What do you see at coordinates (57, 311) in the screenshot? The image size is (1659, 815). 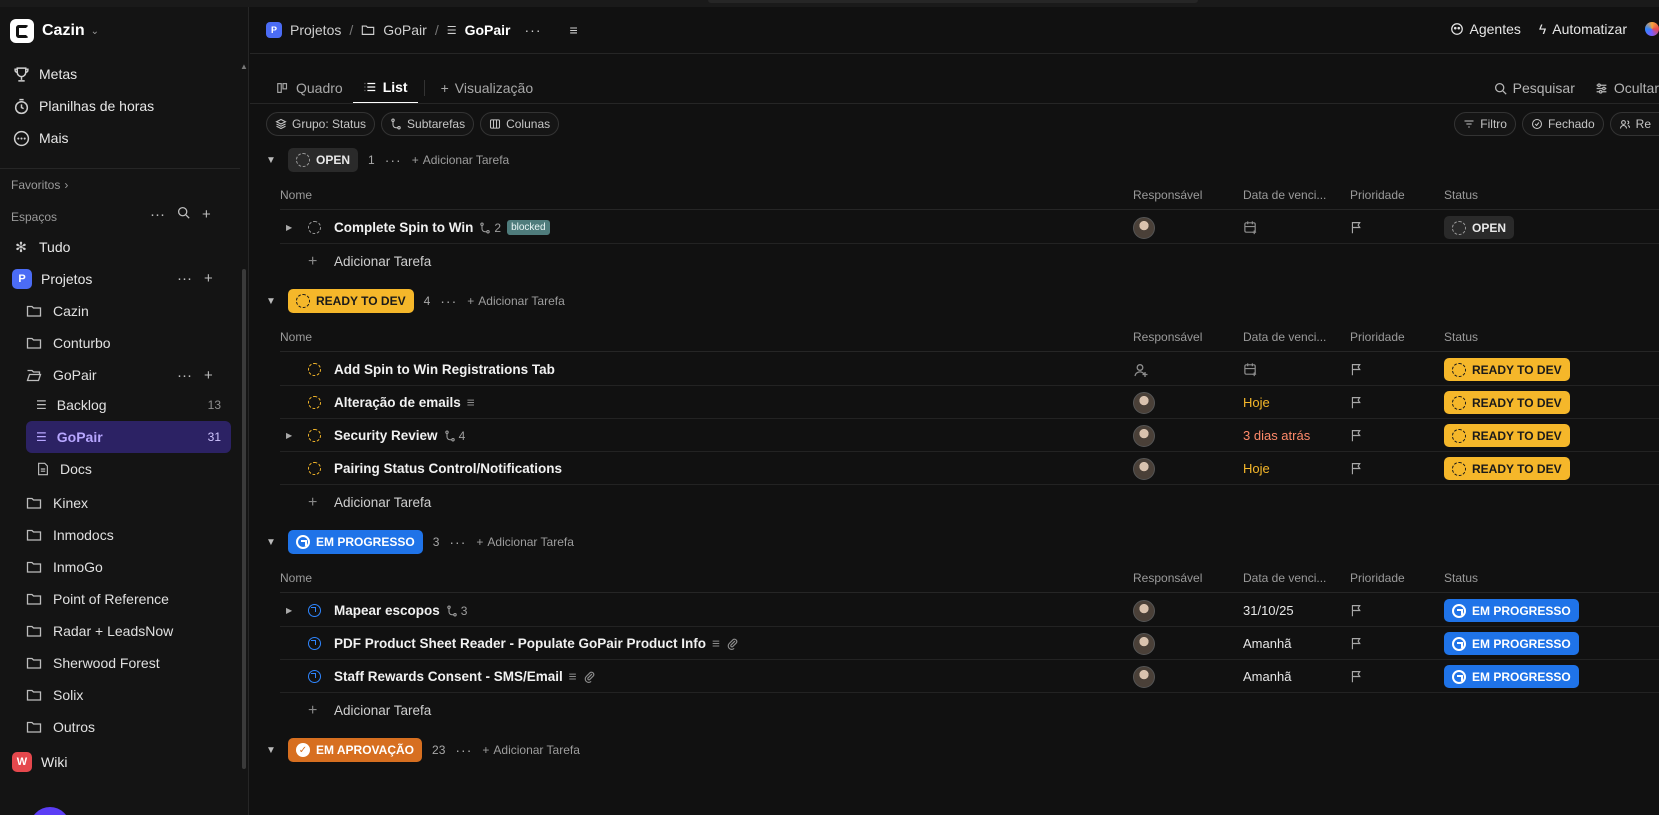 I see `sidebar-folder: Cazin` at bounding box center [57, 311].